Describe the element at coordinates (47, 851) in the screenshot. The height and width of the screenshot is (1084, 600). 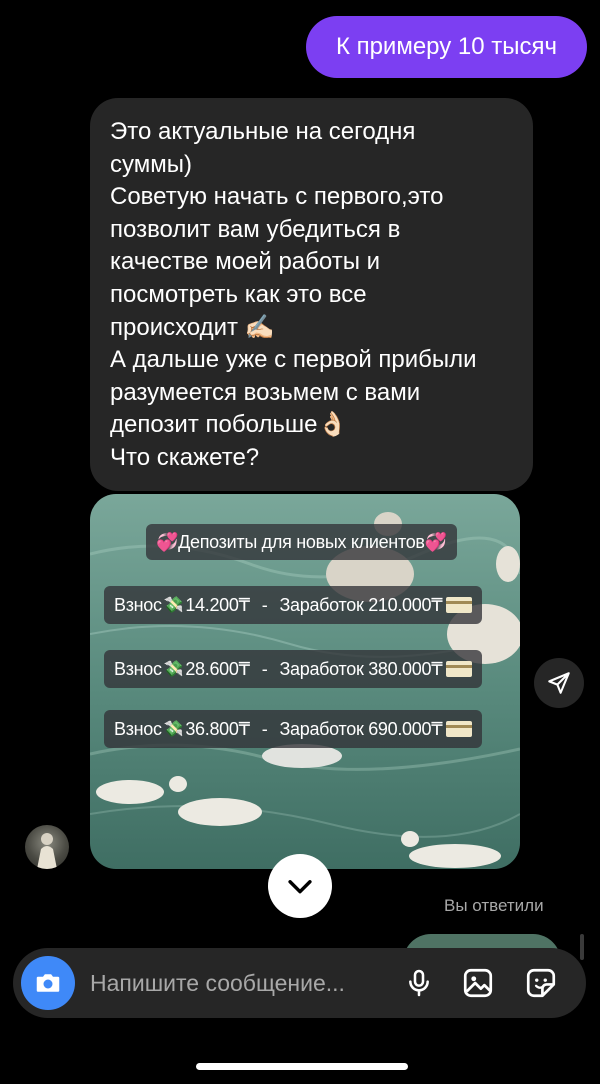
I see `avatar-photo` at that location.